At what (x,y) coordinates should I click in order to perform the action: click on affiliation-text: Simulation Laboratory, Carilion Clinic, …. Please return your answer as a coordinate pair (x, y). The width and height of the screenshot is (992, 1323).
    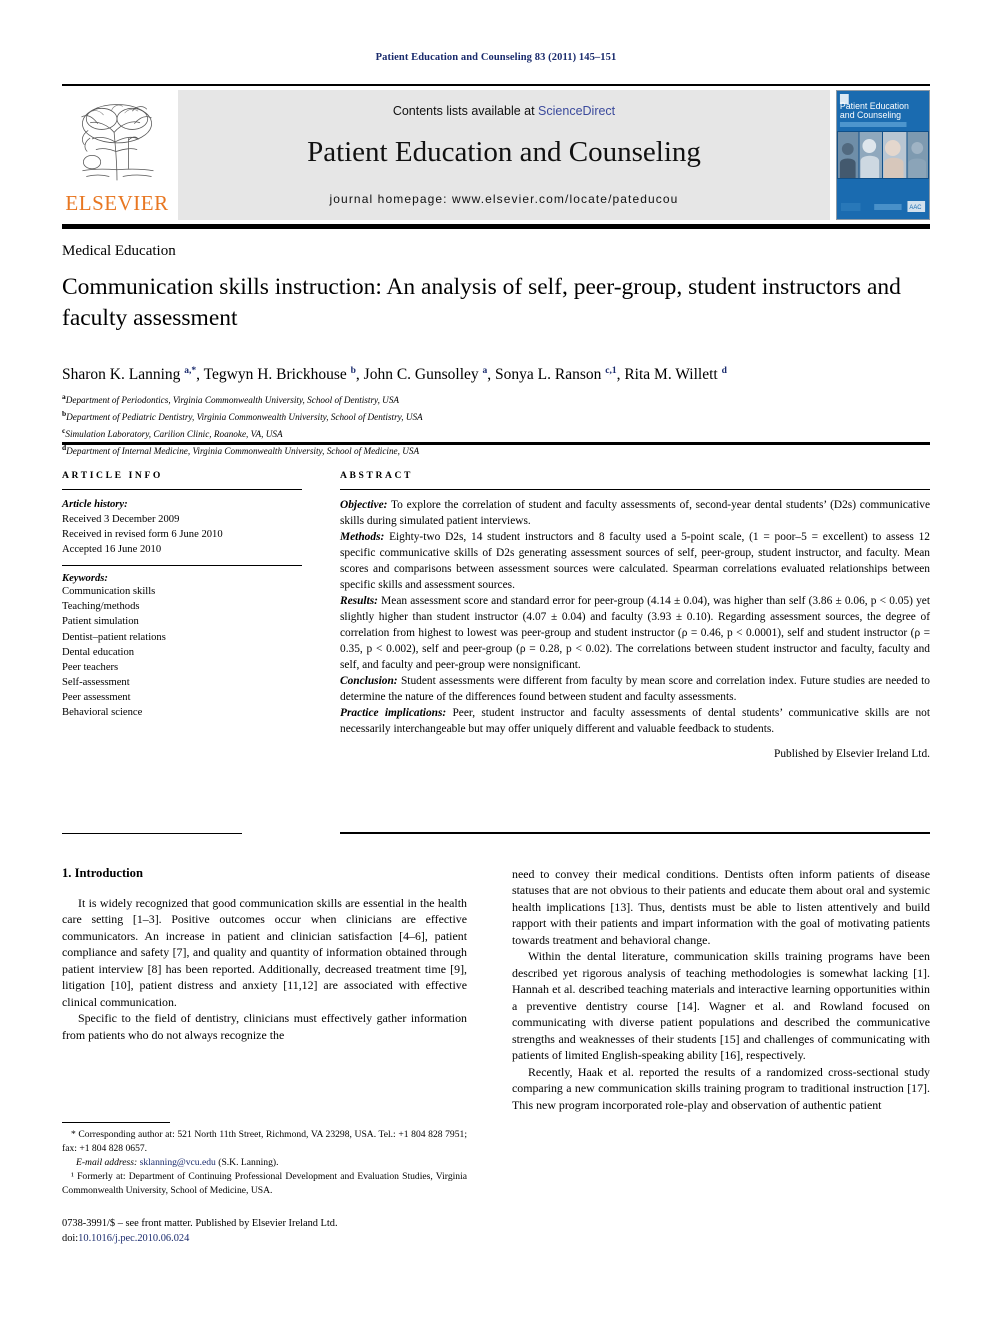
    Looking at the image, I should click on (174, 434).